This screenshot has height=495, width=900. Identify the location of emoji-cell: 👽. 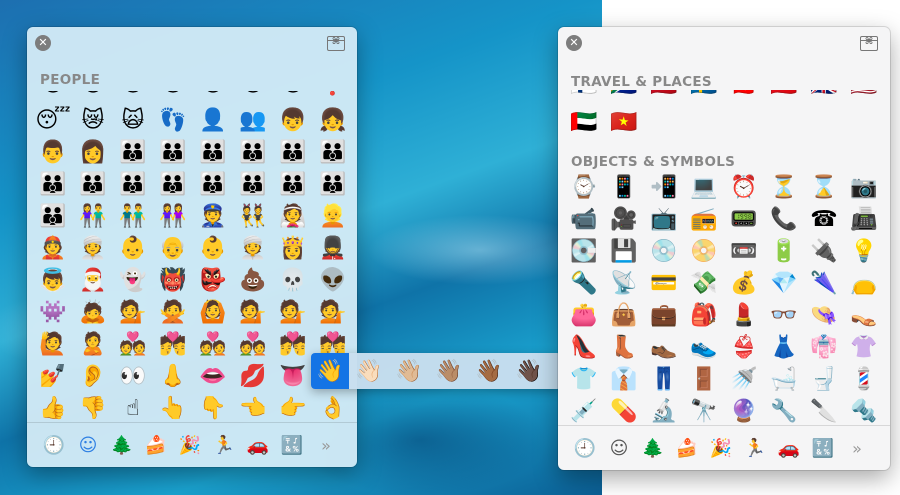
(333, 281).